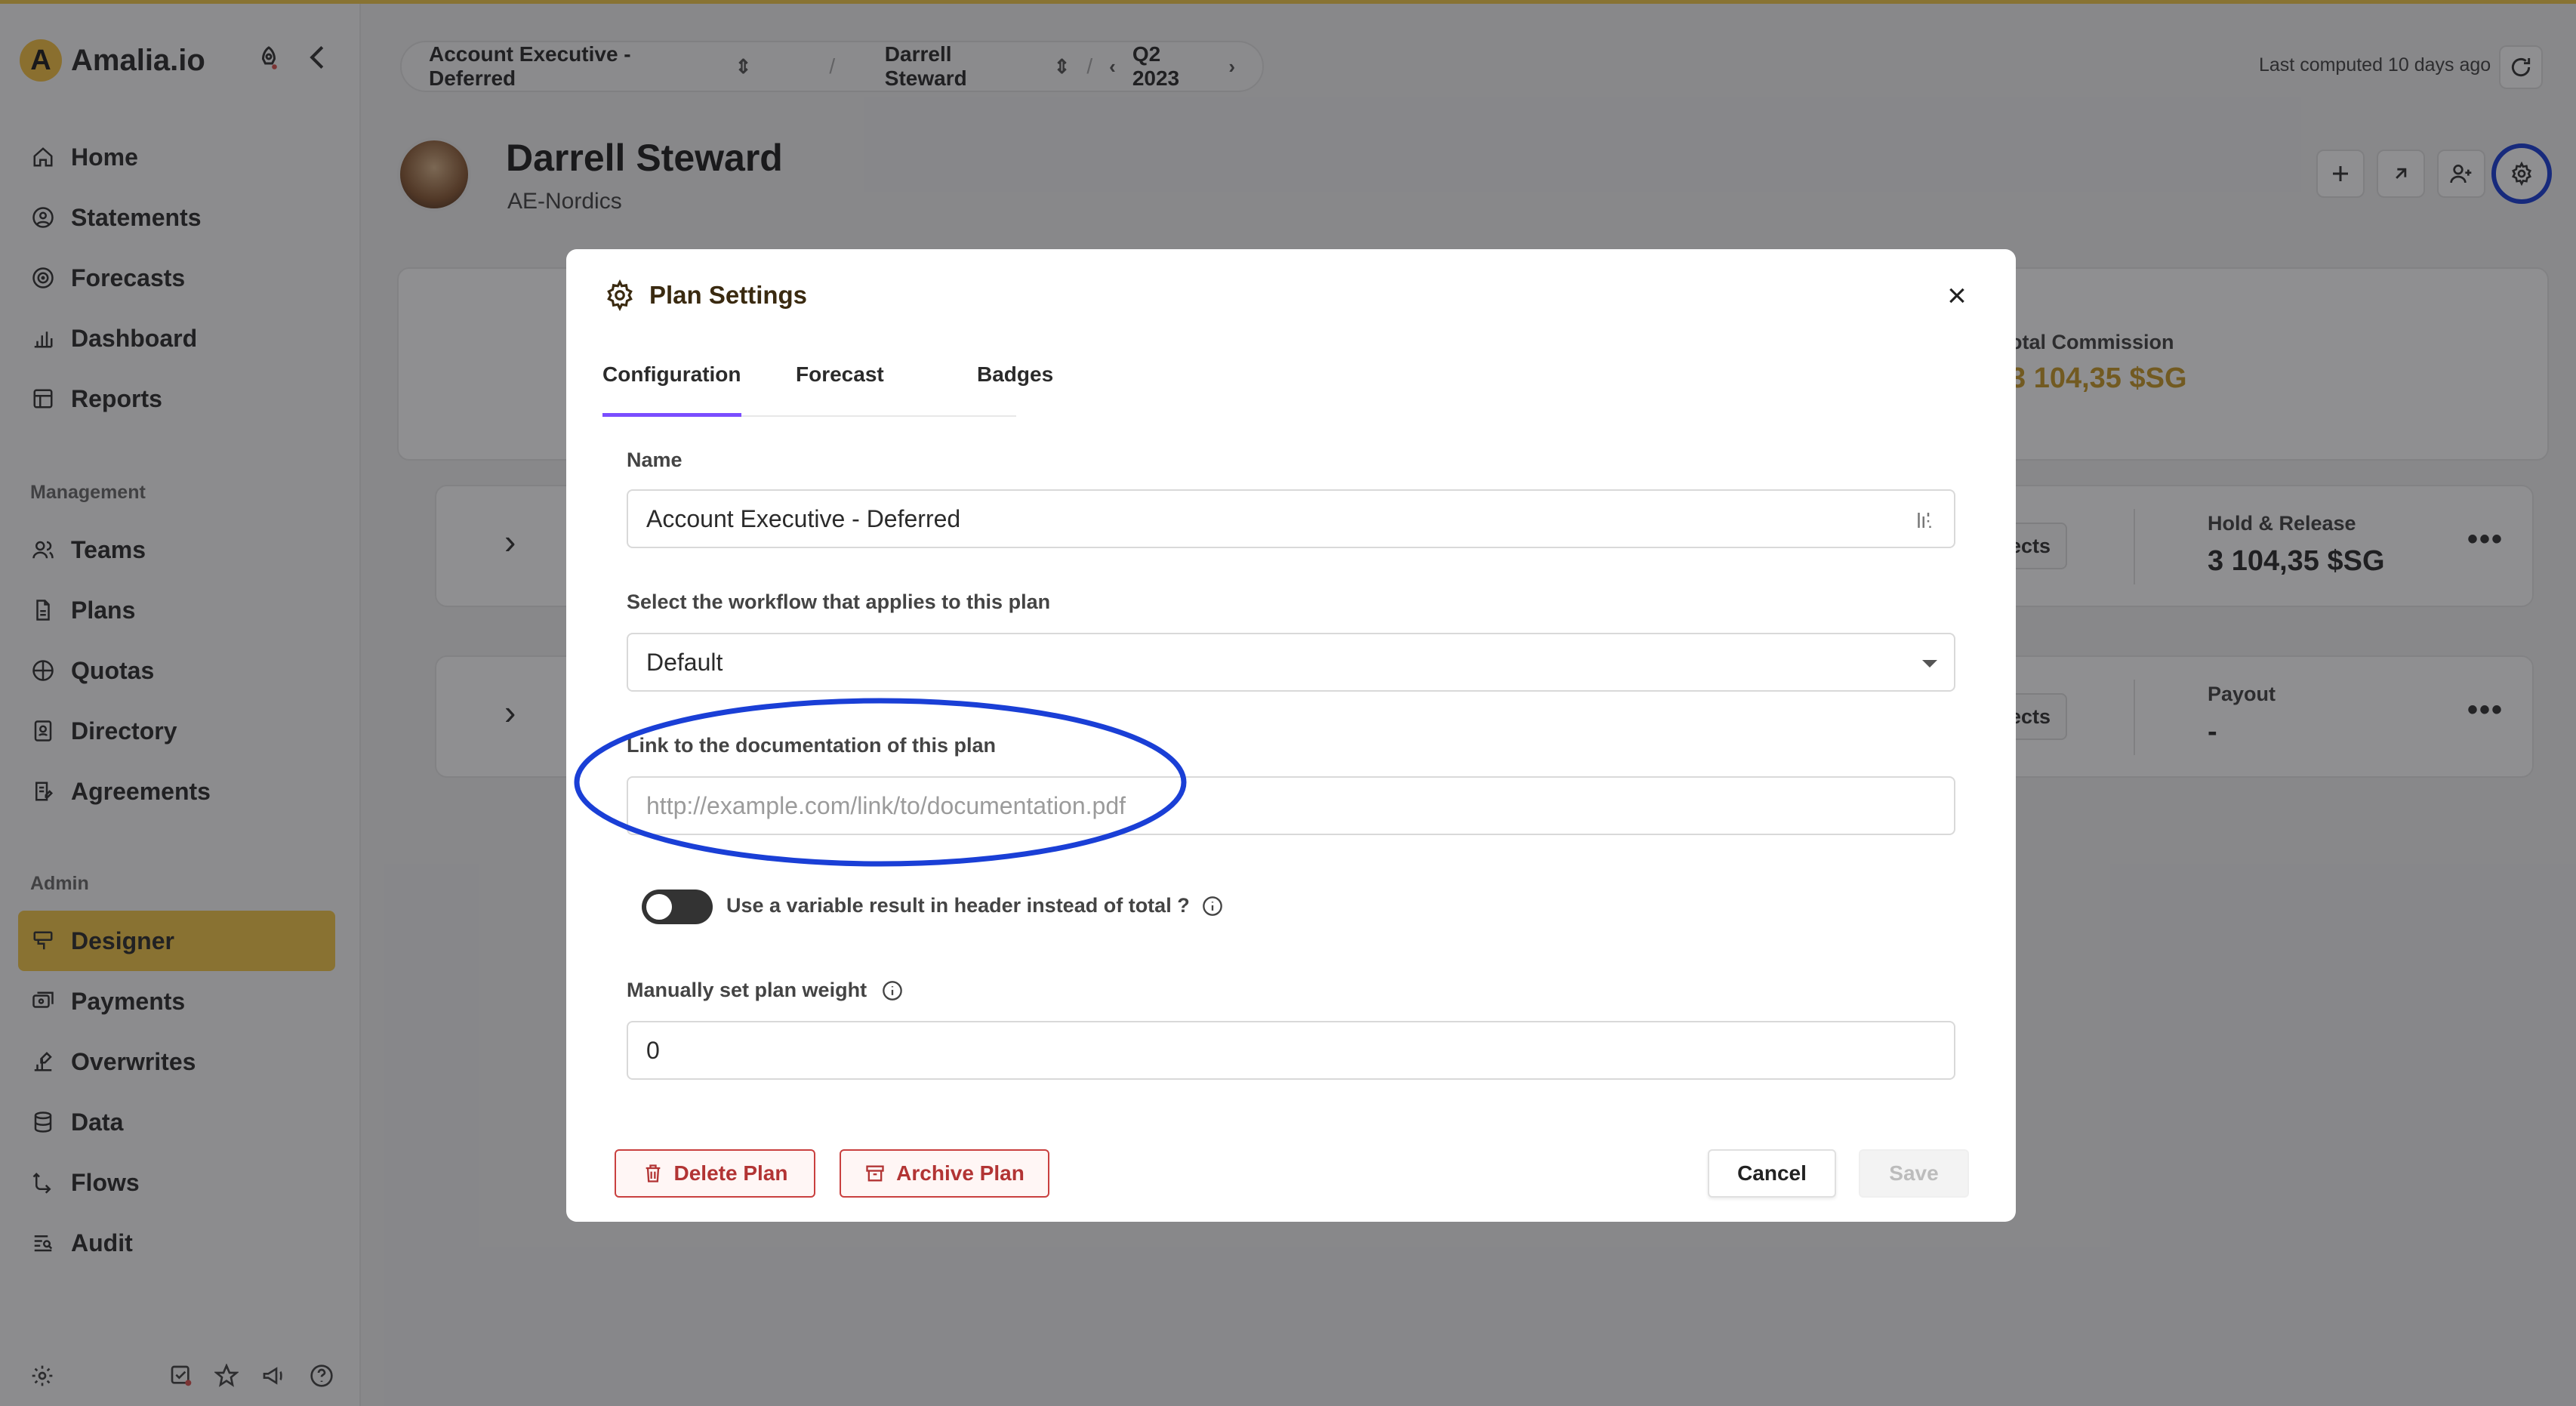  Describe the element at coordinates (728, 295) in the screenshot. I see `modal-title: Plan Settings` at that location.